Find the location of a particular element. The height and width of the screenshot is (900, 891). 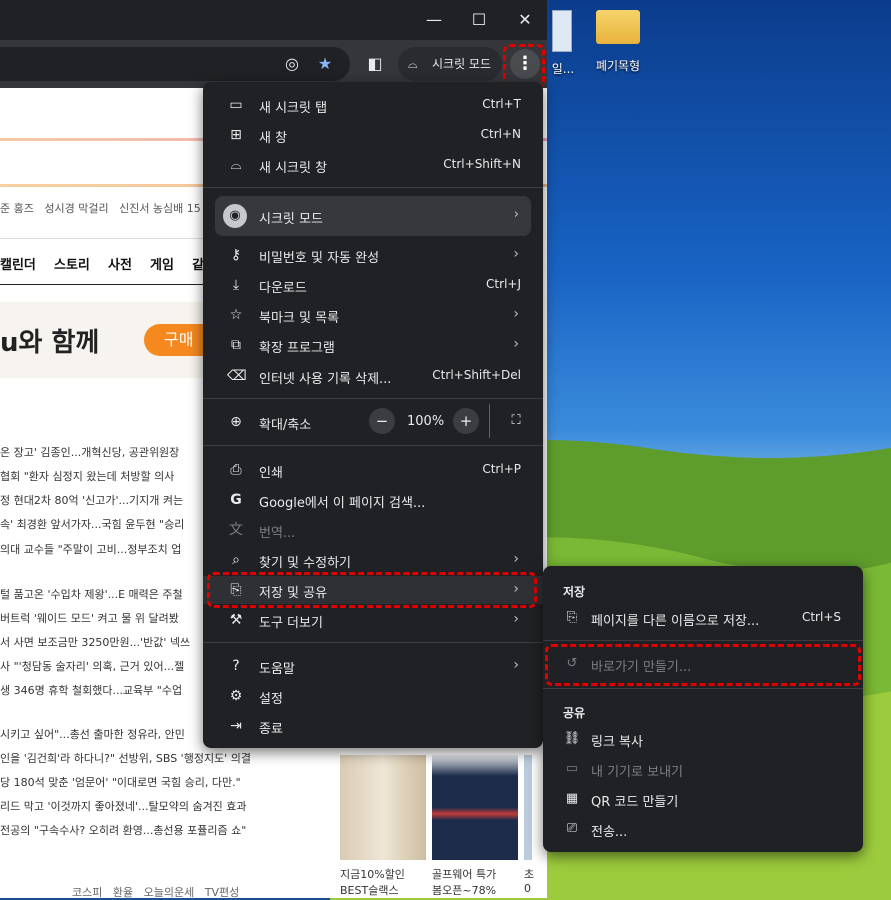

menu-item-new-incognito-window: ⌓ 새 시크릿 창 Ctrl+Shift+N is located at coordinates (373, 165).